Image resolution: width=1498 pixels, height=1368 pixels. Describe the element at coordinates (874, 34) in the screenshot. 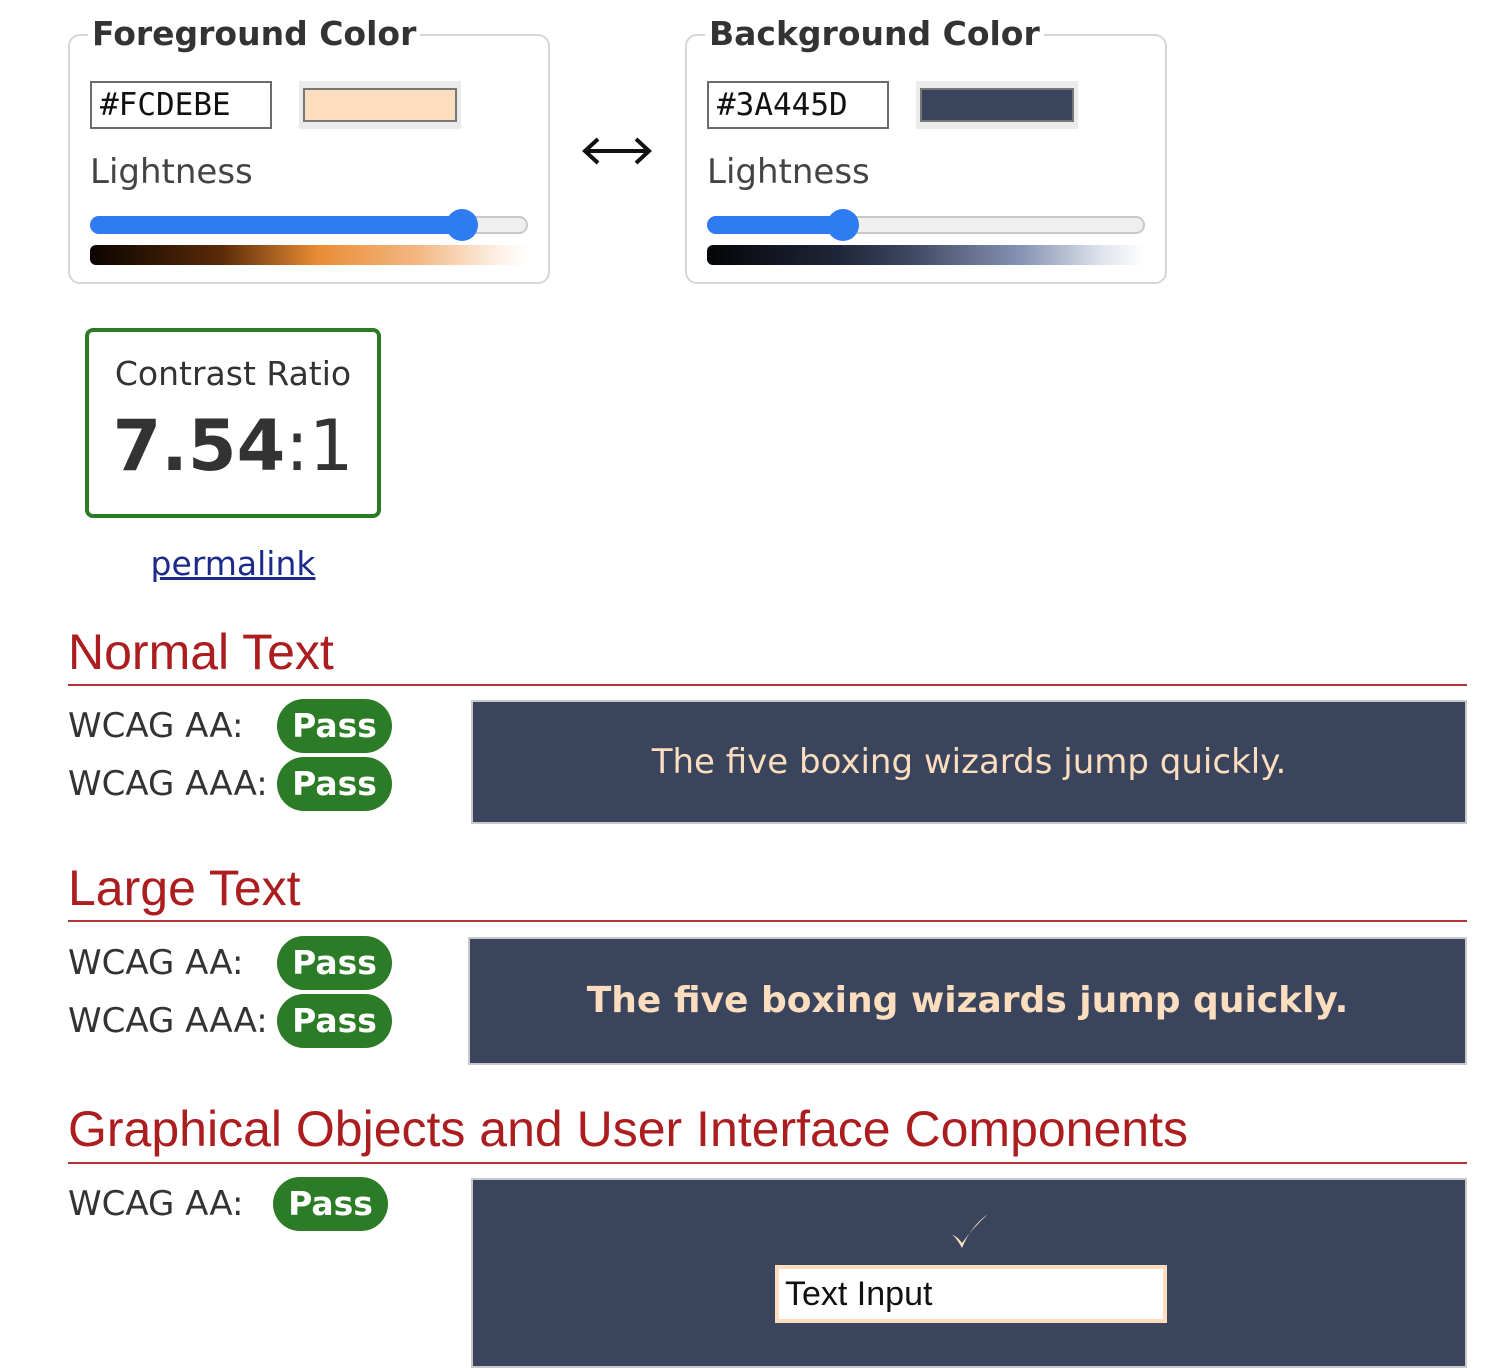

I see `background-color-legend: Background Color` at that location.